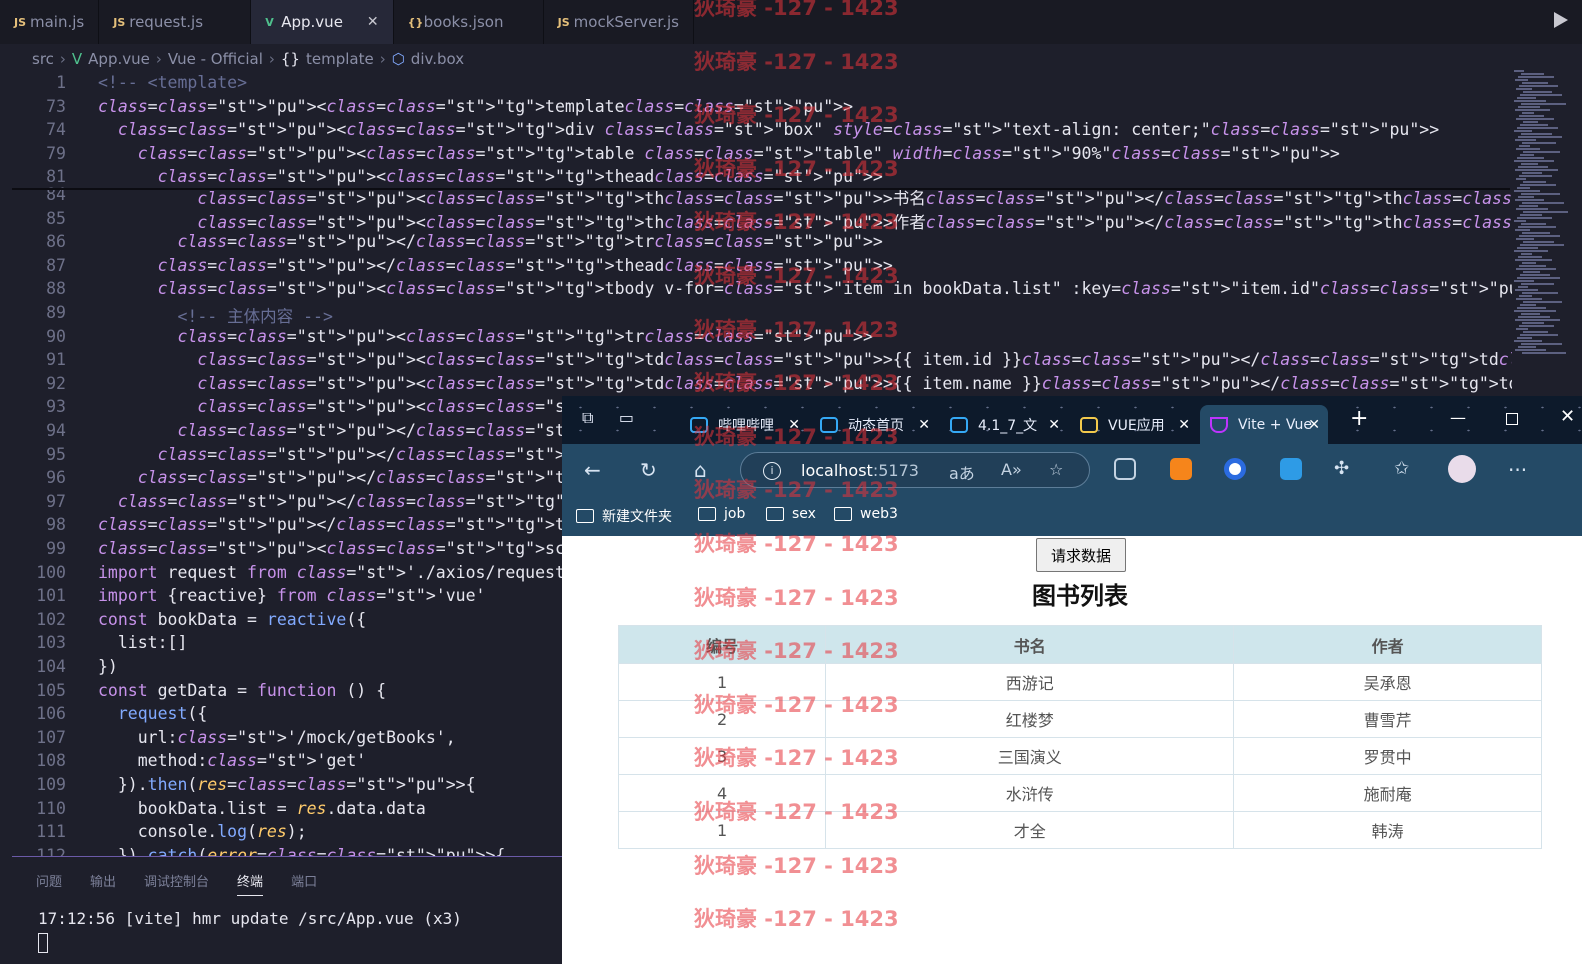 This screenshot has width=1582, height=964. What do you see at coordinates (103, 883) in the screenshot?
I see `panel-tab-output: 输出` at bounding box center [103, 883].